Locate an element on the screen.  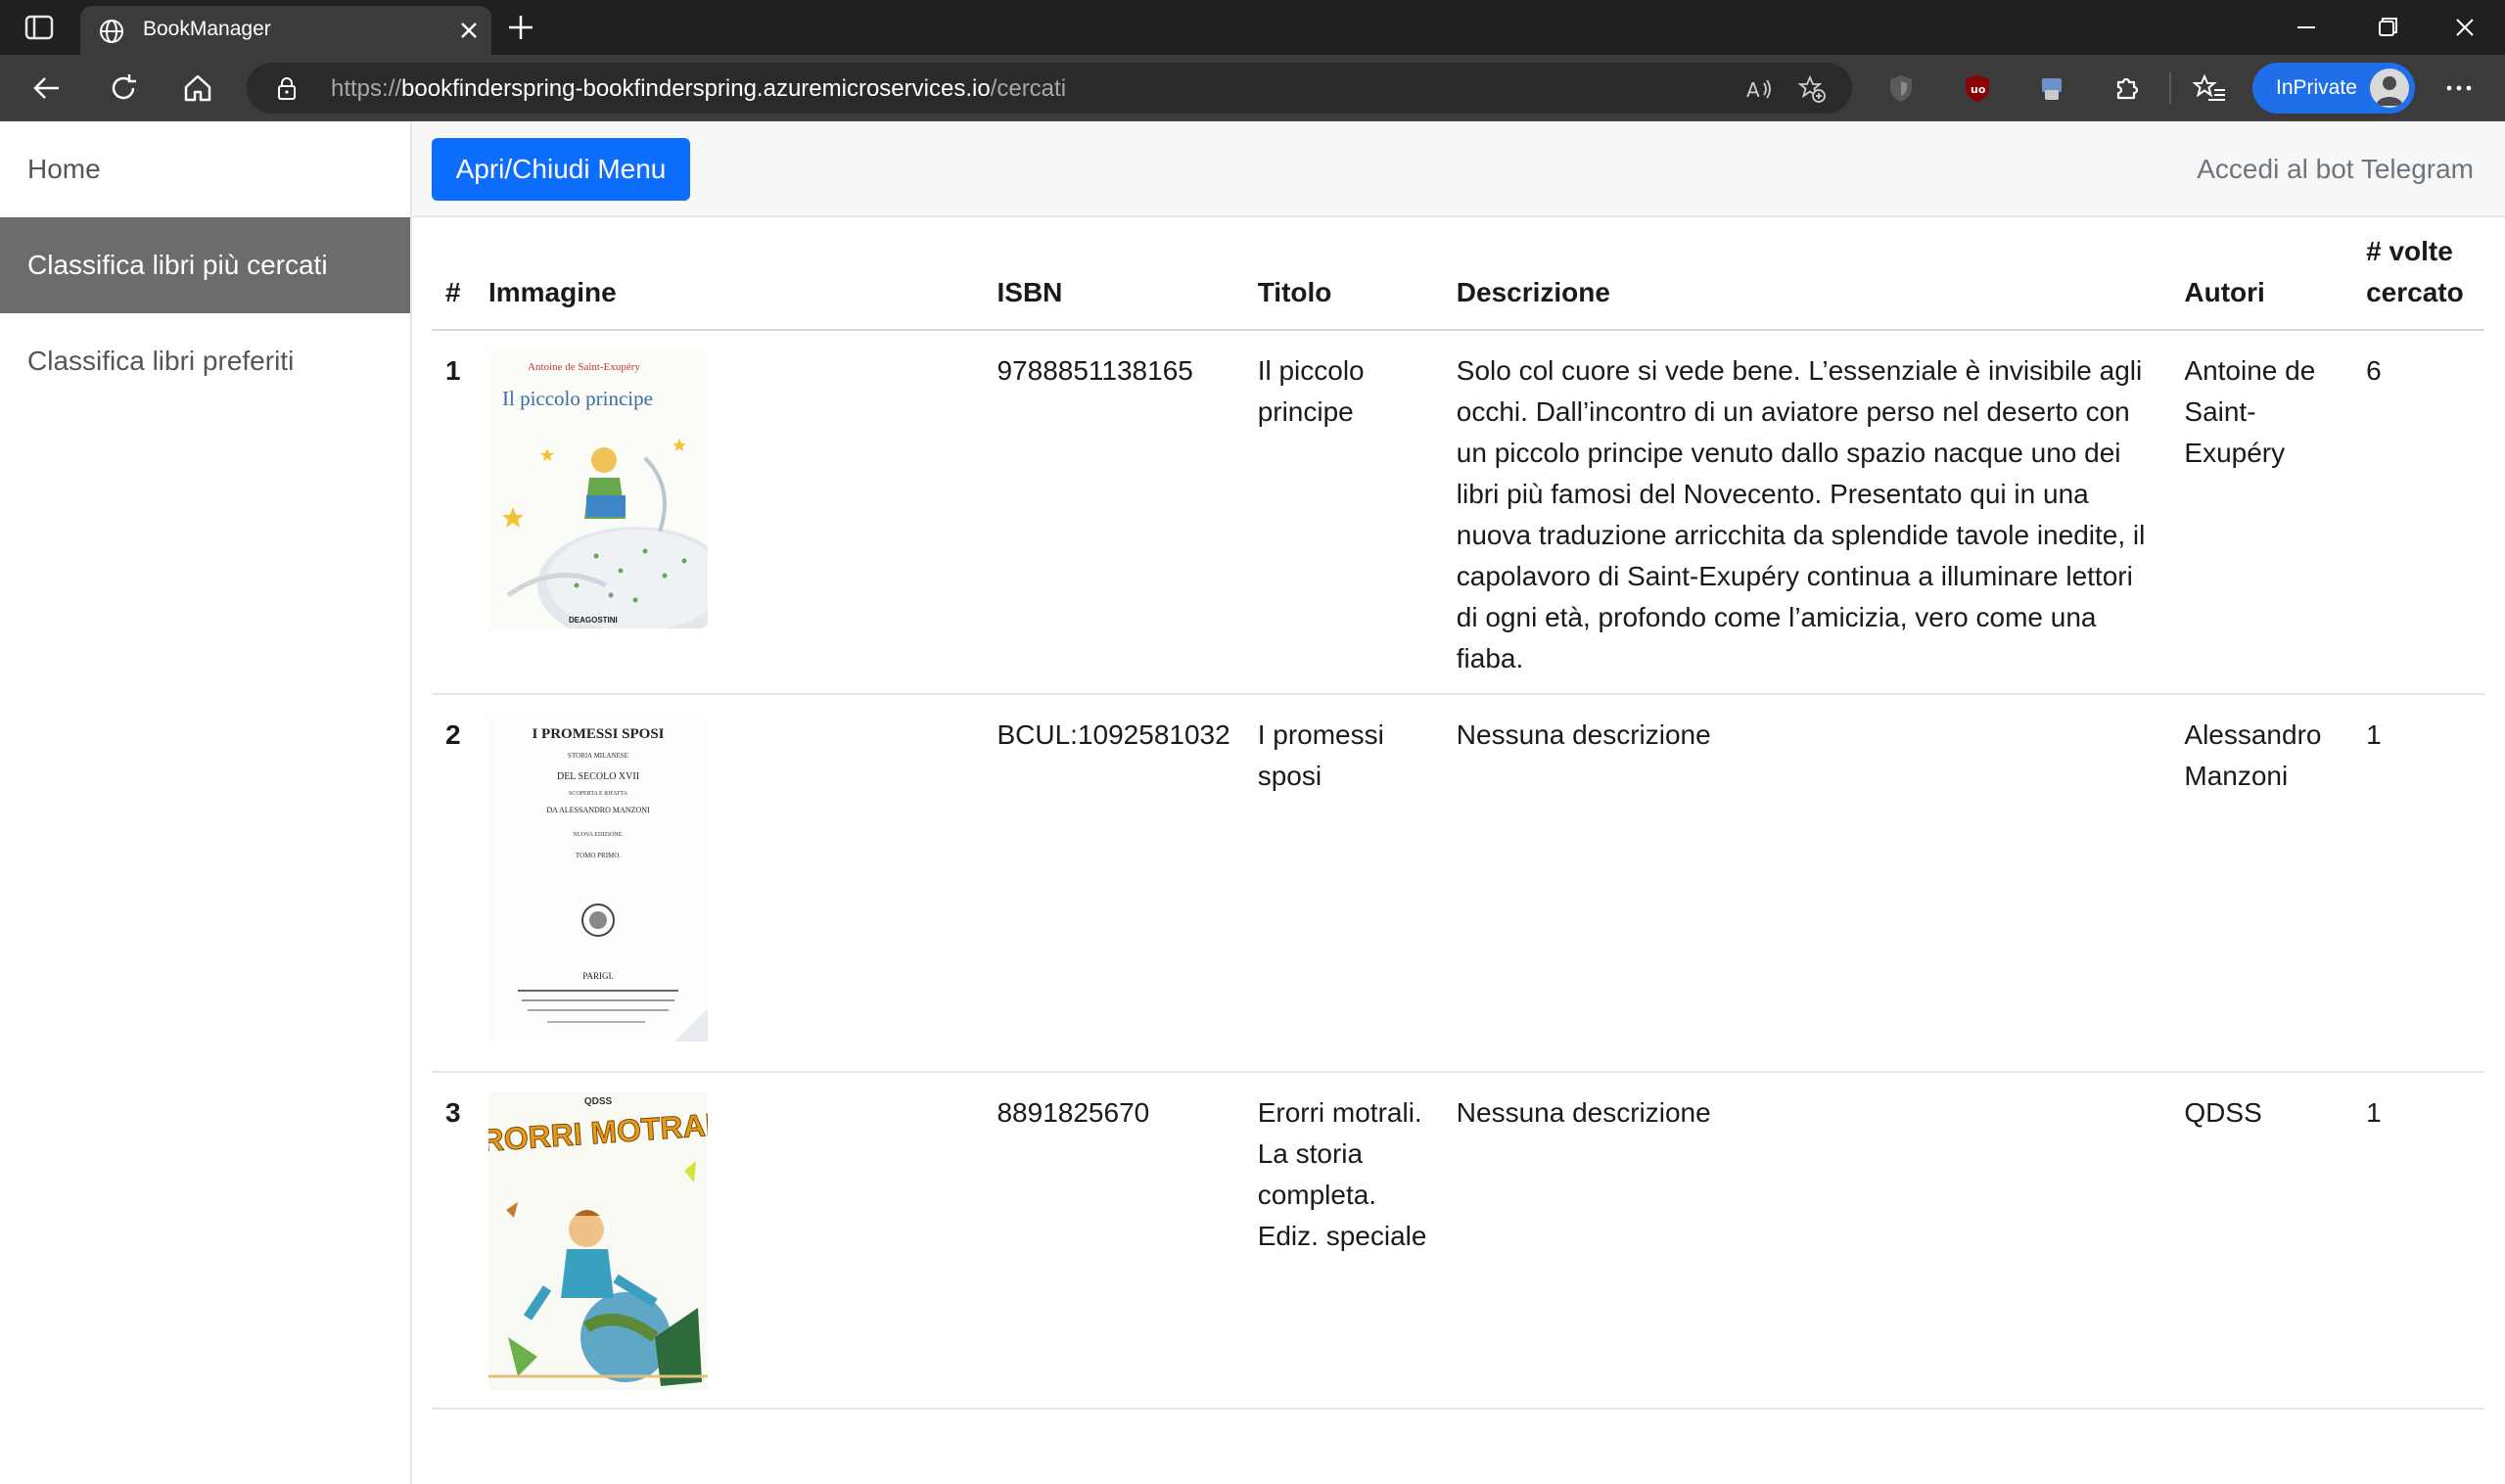
svg-text: uo is located at coordinates (1978, 89).